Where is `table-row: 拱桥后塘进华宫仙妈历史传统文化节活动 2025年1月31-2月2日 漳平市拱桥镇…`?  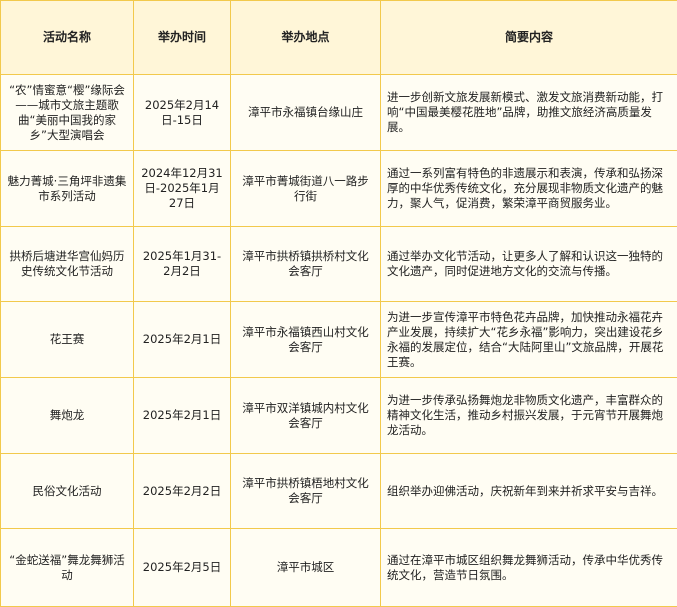
table-row: 拱桥后塘进华宫仙妈历史传统文化节活动 2025年1月31-2月2日 漳平市拱桥镇… is located at coordinates (339, 264).